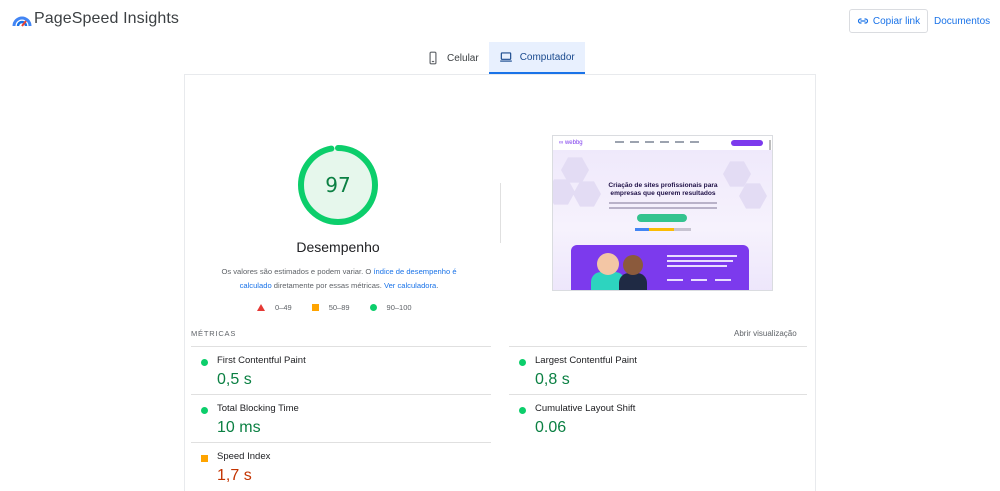  Describe the element at coordinates (747, 143) in the screenshot. I see `screenshot-cta` at that location.